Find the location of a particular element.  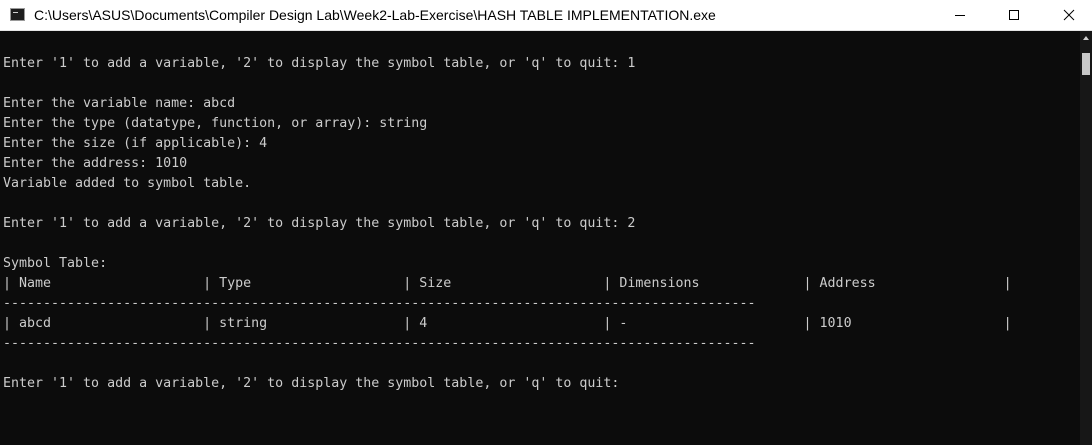

console-line: Enter the variable name: abcd is located at coordinates (119, 103).